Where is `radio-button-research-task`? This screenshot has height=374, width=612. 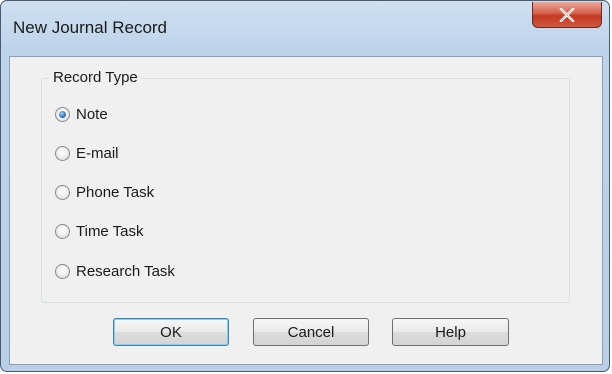
radio-button-research-task is located at coordinates (62, 271).